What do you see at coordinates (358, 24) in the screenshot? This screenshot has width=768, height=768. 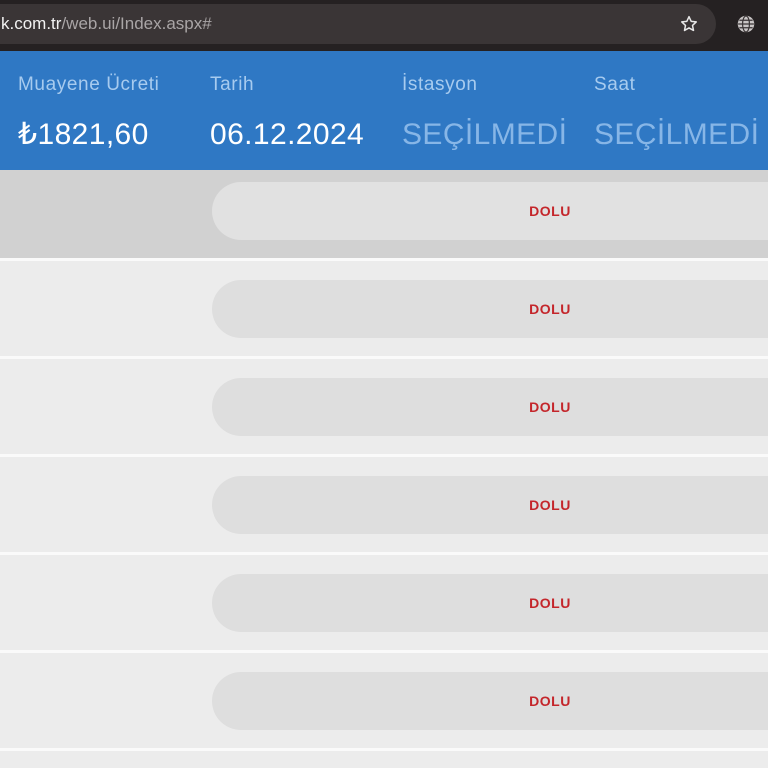 I see `address-bar: k.com.tr/web.ui/Index.aspx#` at bounding box center [358, 24].